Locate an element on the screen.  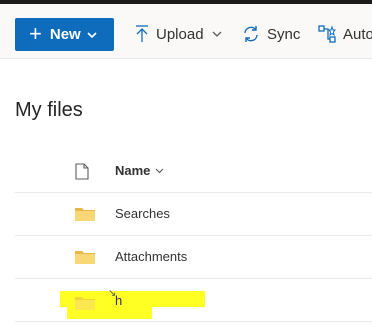
column-name-label: Name is located at coordinates (133, 170).